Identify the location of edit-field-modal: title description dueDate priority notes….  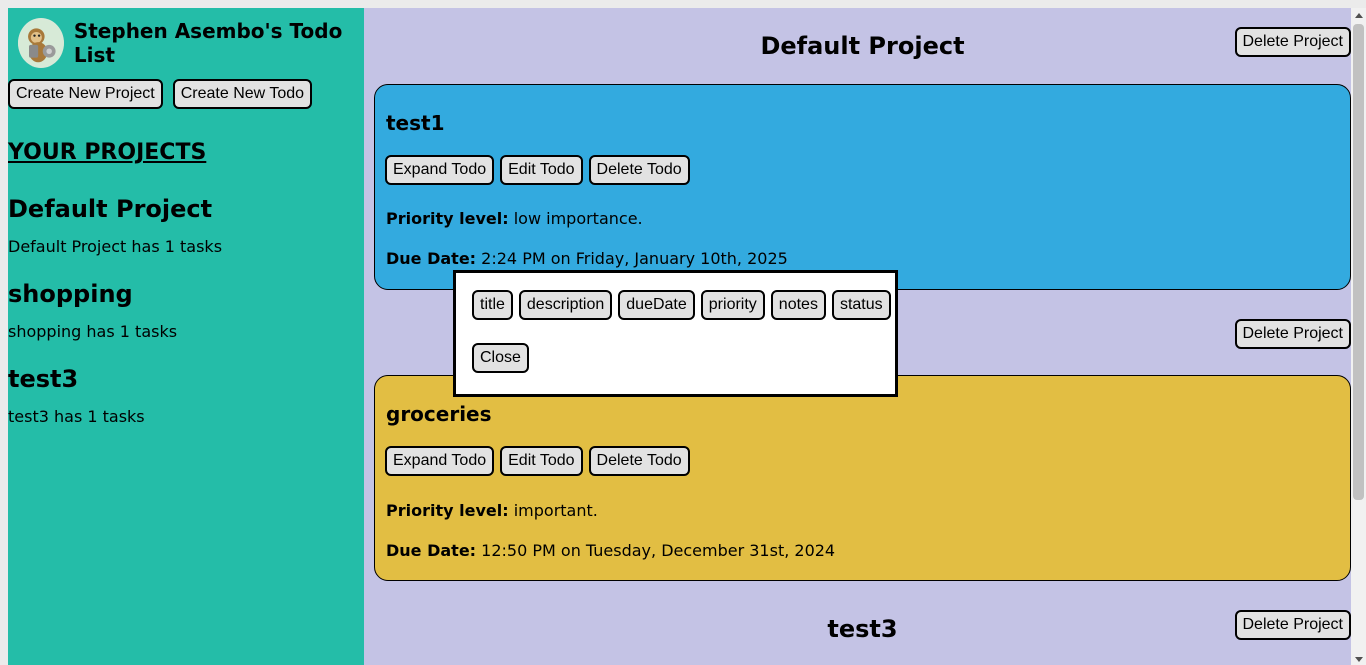
(675, 333).